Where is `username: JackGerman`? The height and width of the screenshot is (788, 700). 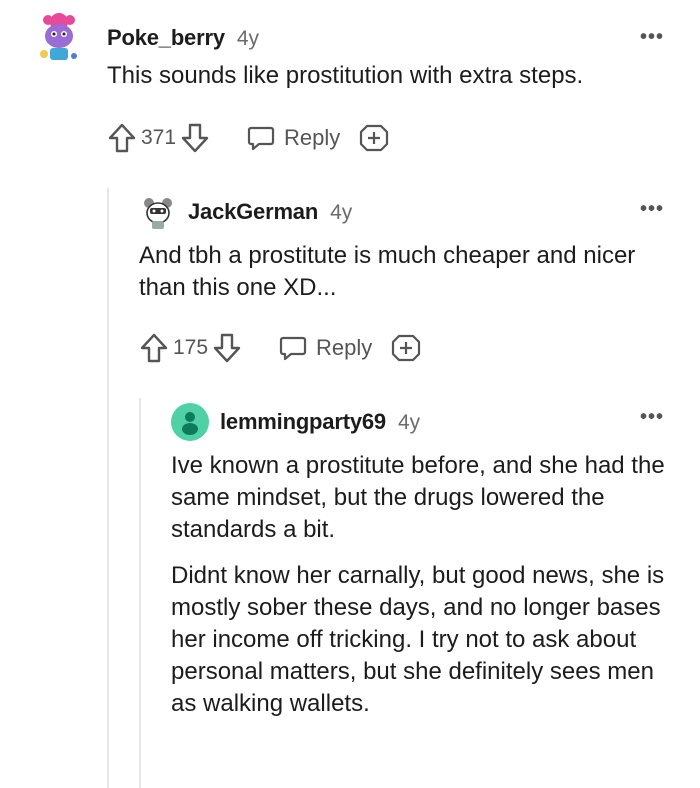
username: JackGerman is located at coordinates (253, 212).